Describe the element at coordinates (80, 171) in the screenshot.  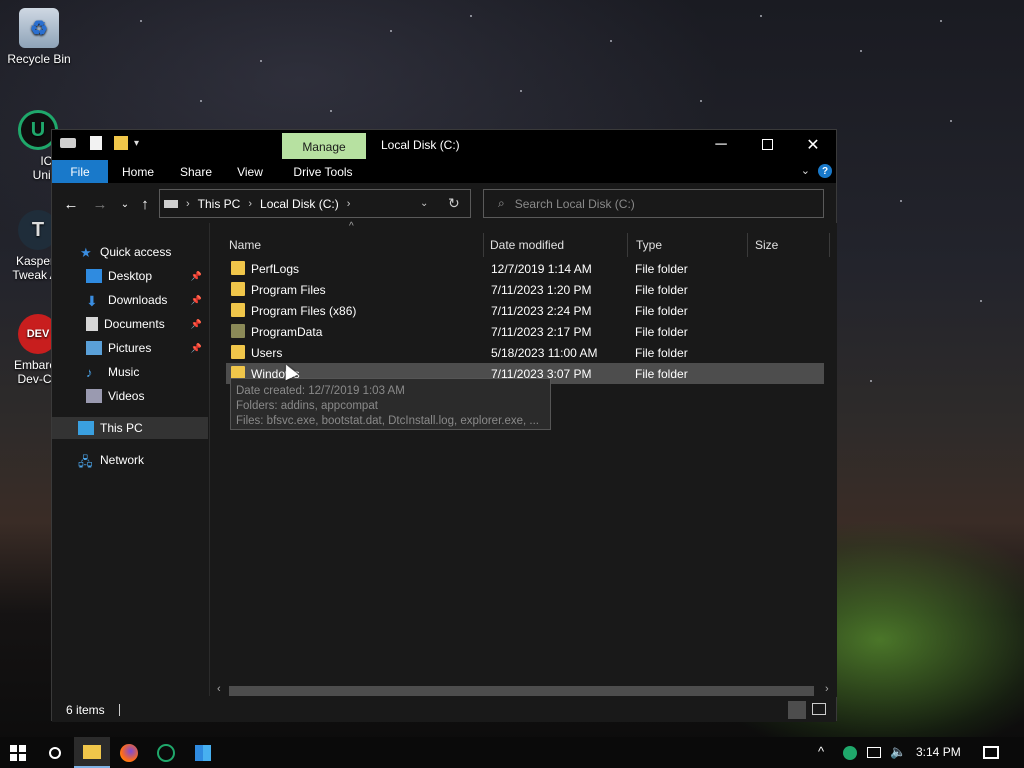
I see `tab-file: File` at that location.